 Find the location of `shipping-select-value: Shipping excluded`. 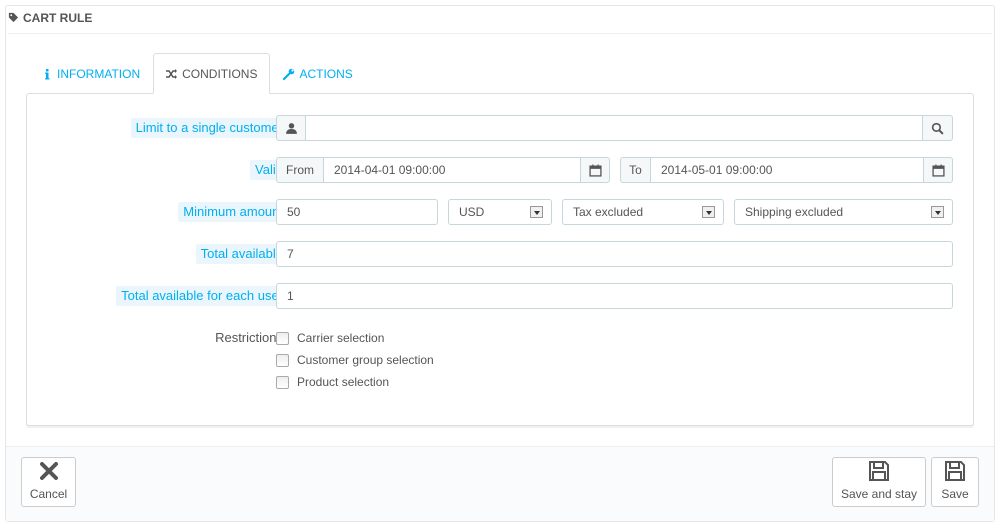

shipping-select-value: Shipping excluded is located at coordinates (794, 212).